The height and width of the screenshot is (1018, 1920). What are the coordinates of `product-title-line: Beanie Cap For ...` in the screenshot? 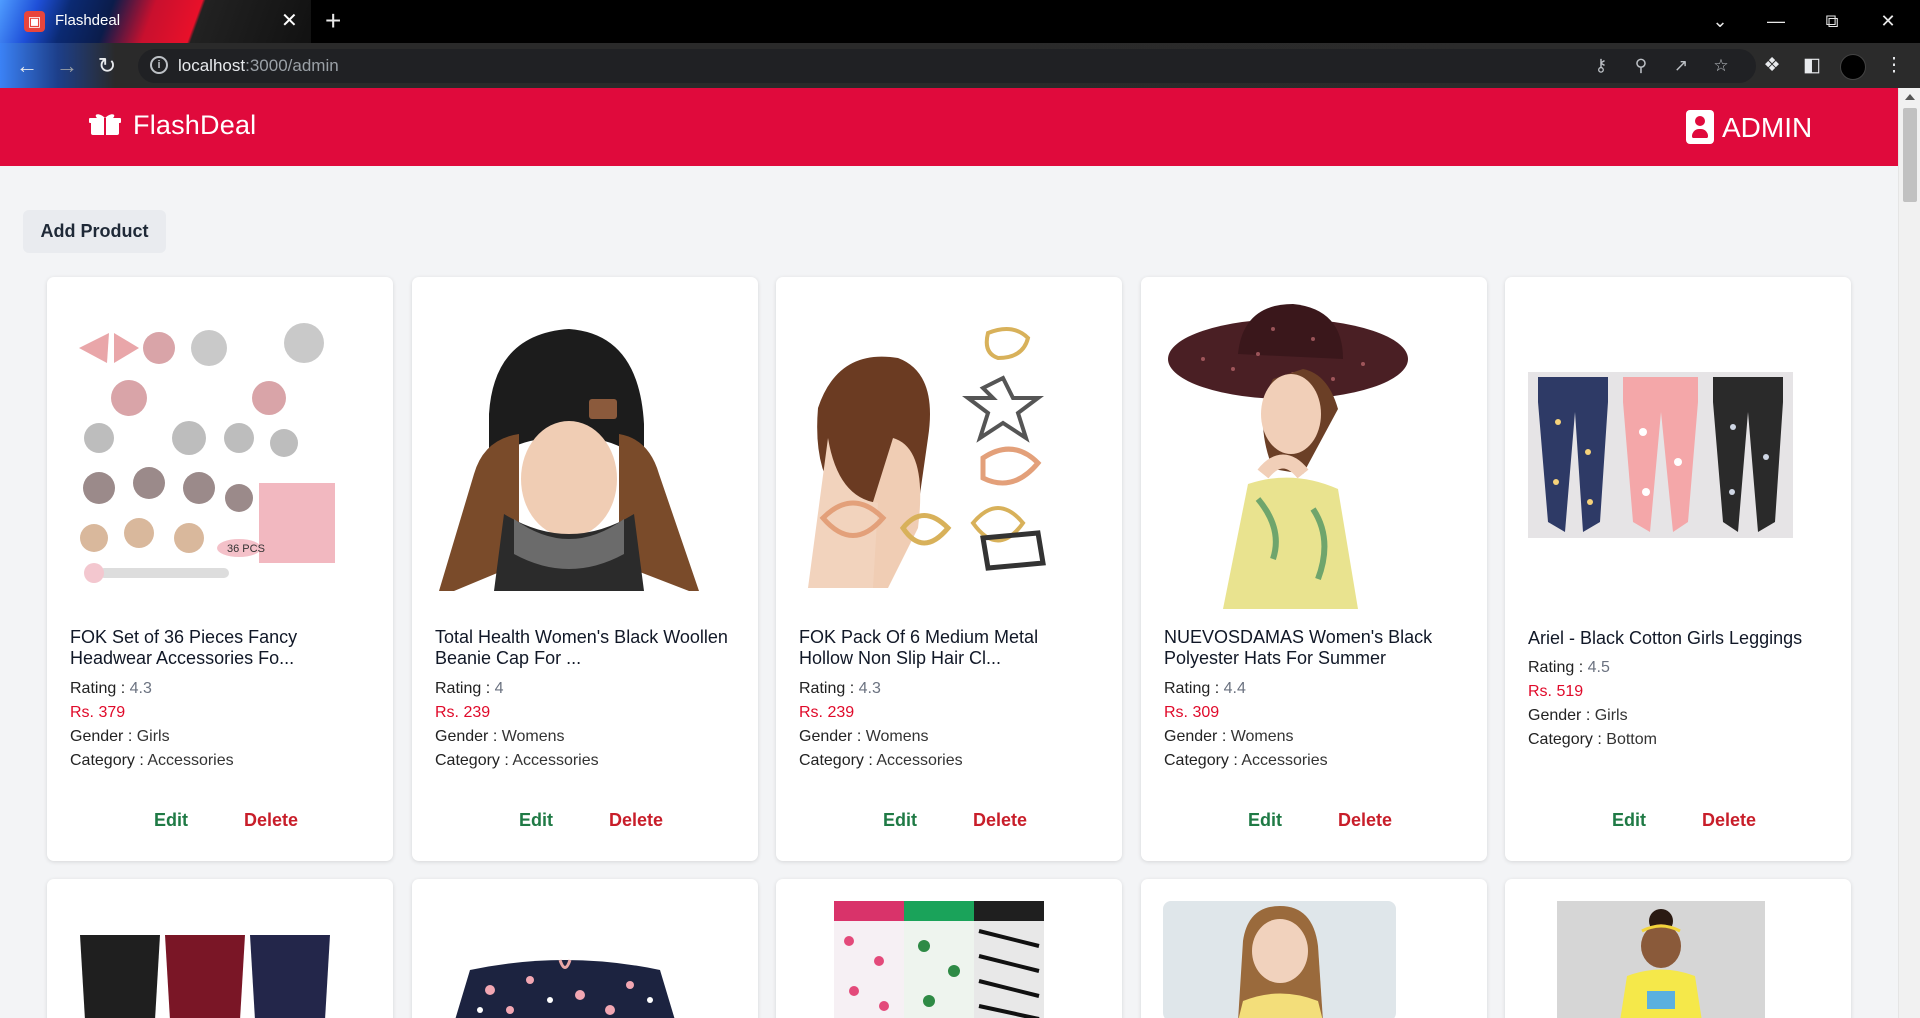 It's located at (508, 658).